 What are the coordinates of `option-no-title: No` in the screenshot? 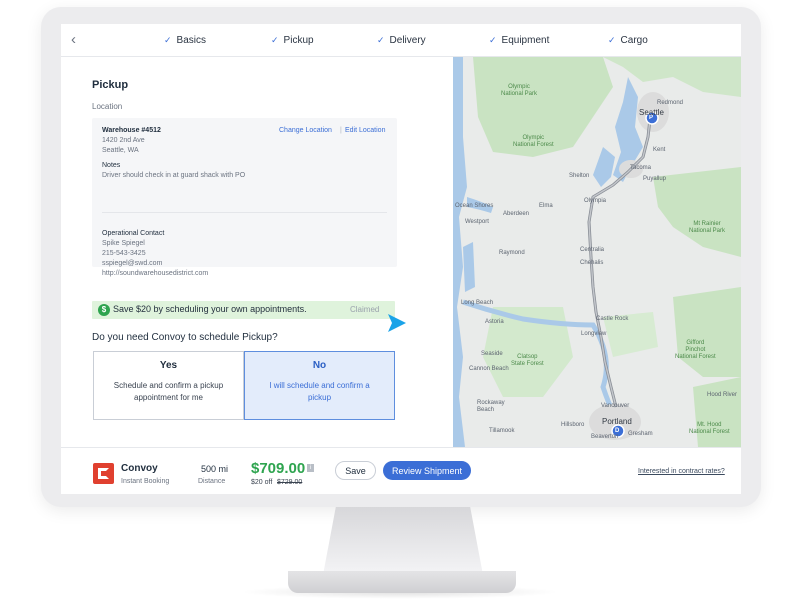 It's located at (319, 365).